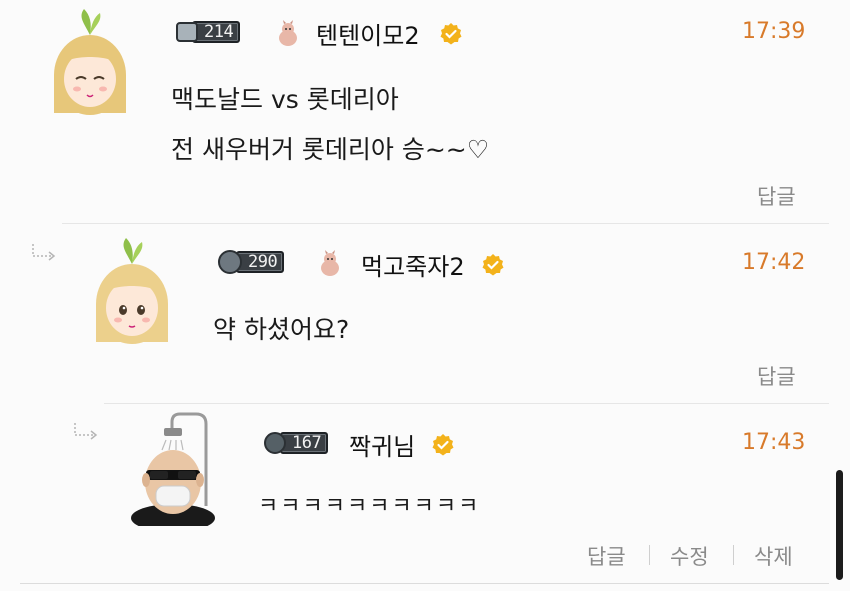 The height and width of the screenshot is (591, 850). What do you see at coordinates (774, 31) in the screenshot?
I see `comment-time: 17:39` at bounding box center [774, 31].